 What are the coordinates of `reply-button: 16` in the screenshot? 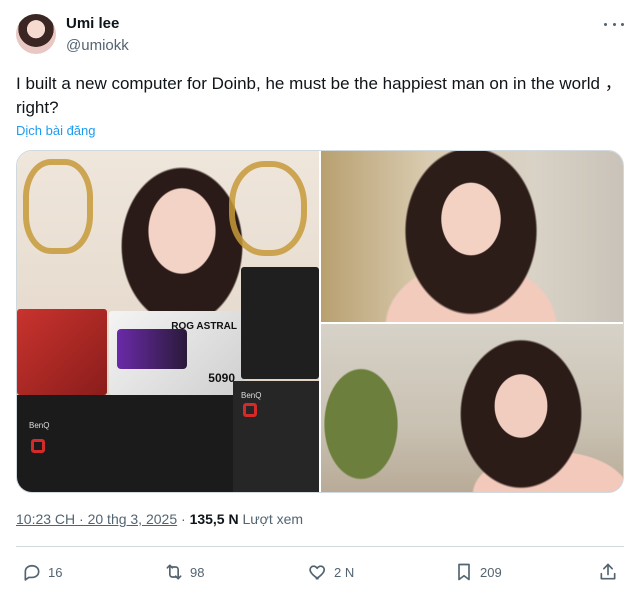 It's located at (42, 572).